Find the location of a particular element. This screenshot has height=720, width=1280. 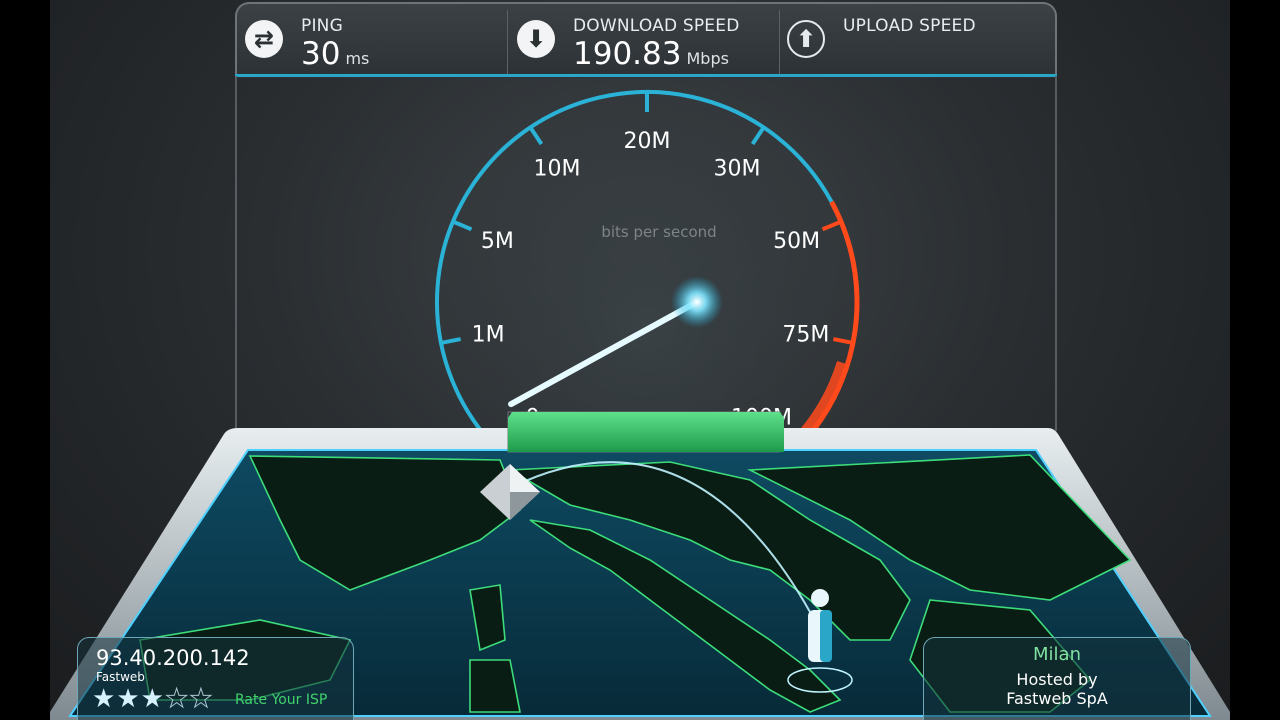

rate-isp-link: Rate Your ISP is located at coordinates (281, 700).